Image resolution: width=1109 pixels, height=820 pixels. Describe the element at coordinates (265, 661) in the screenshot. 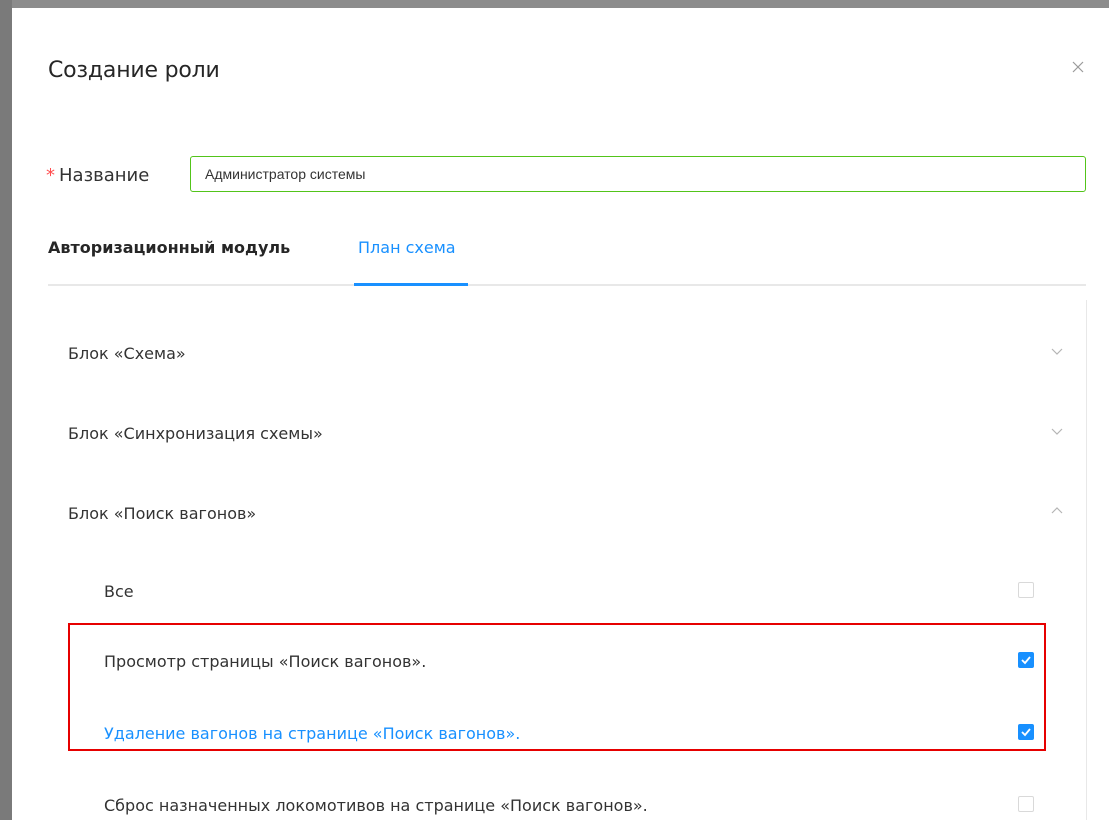

I see `permission-label: Просмотр страницы «Поиск вагонов».` at that location.